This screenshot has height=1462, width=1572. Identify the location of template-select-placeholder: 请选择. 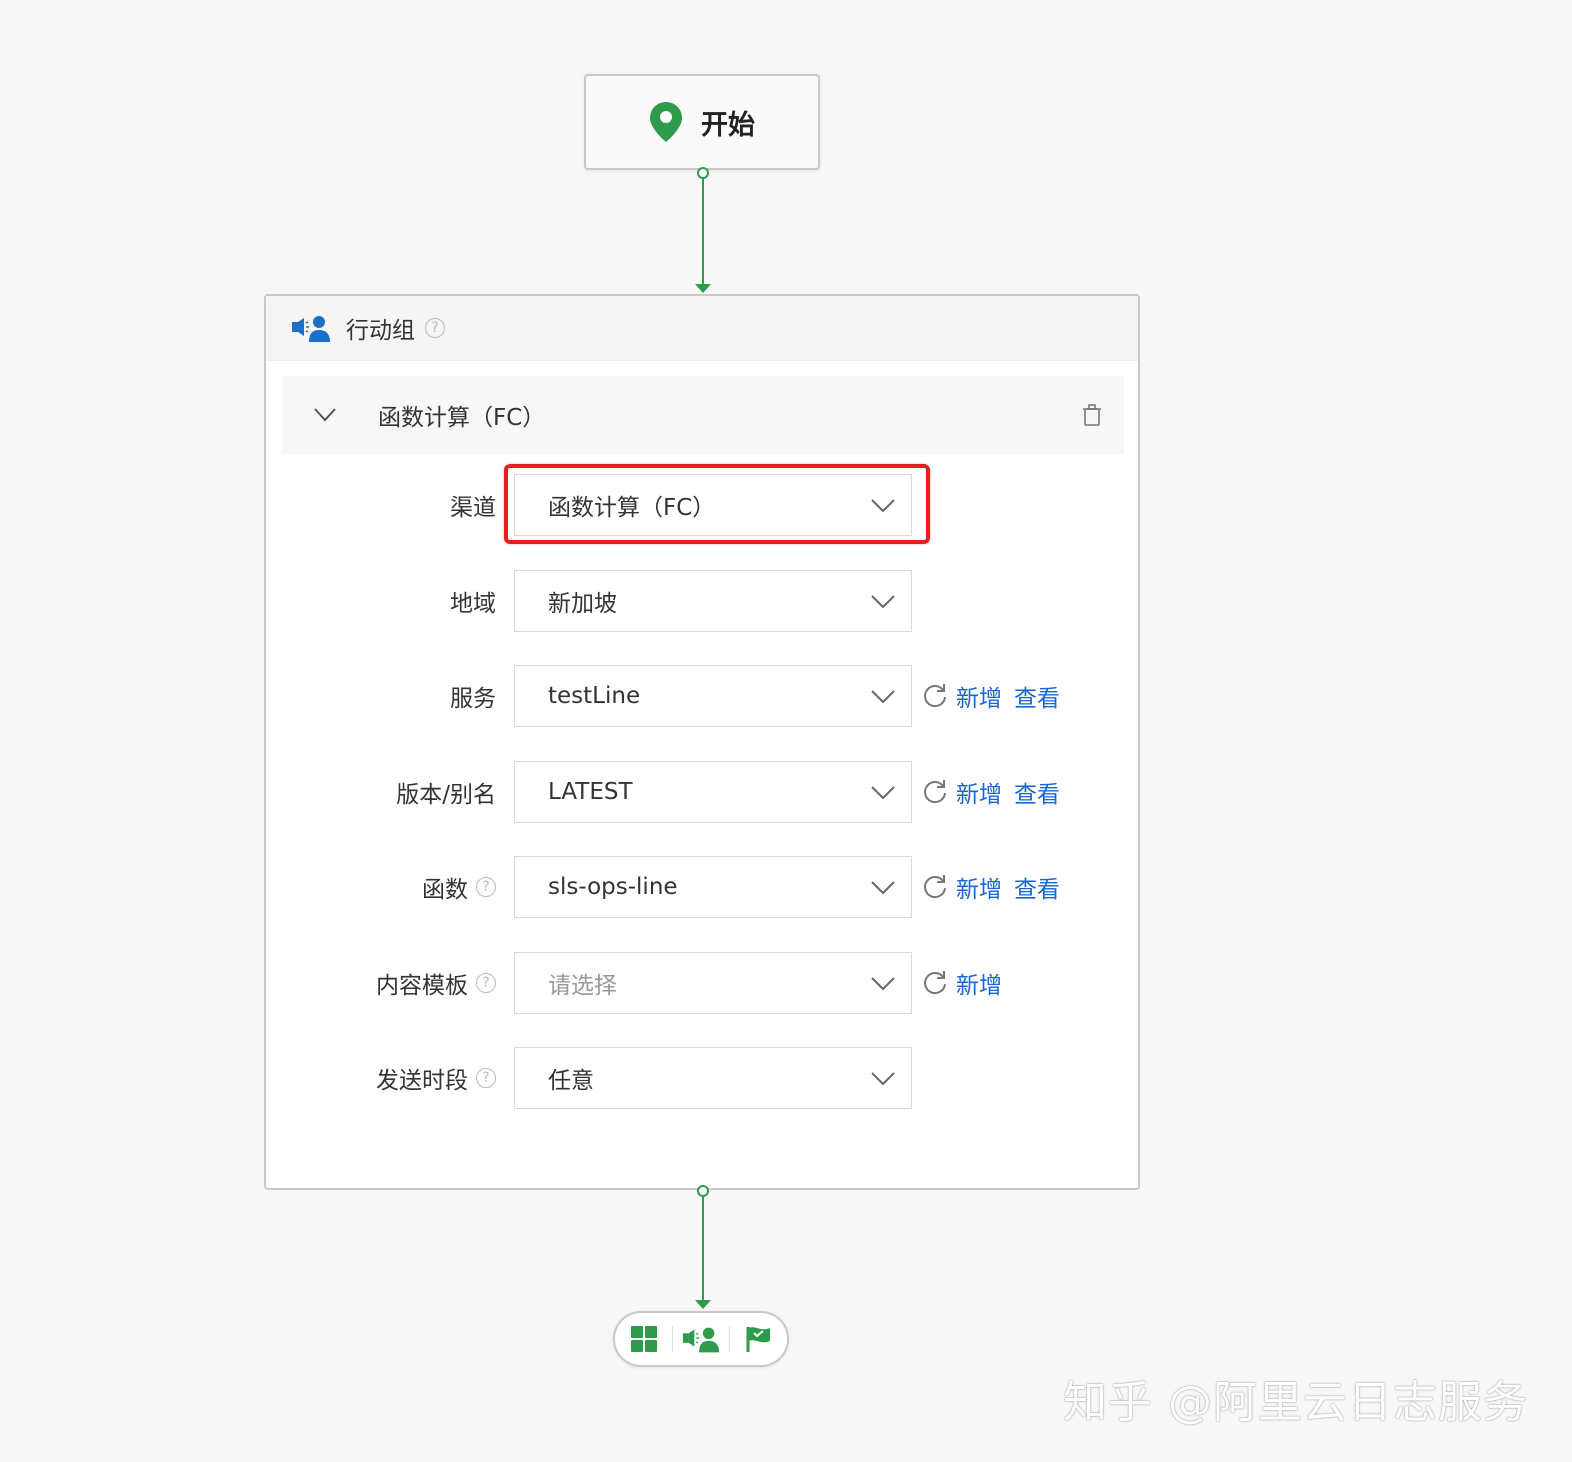
(582, 986).